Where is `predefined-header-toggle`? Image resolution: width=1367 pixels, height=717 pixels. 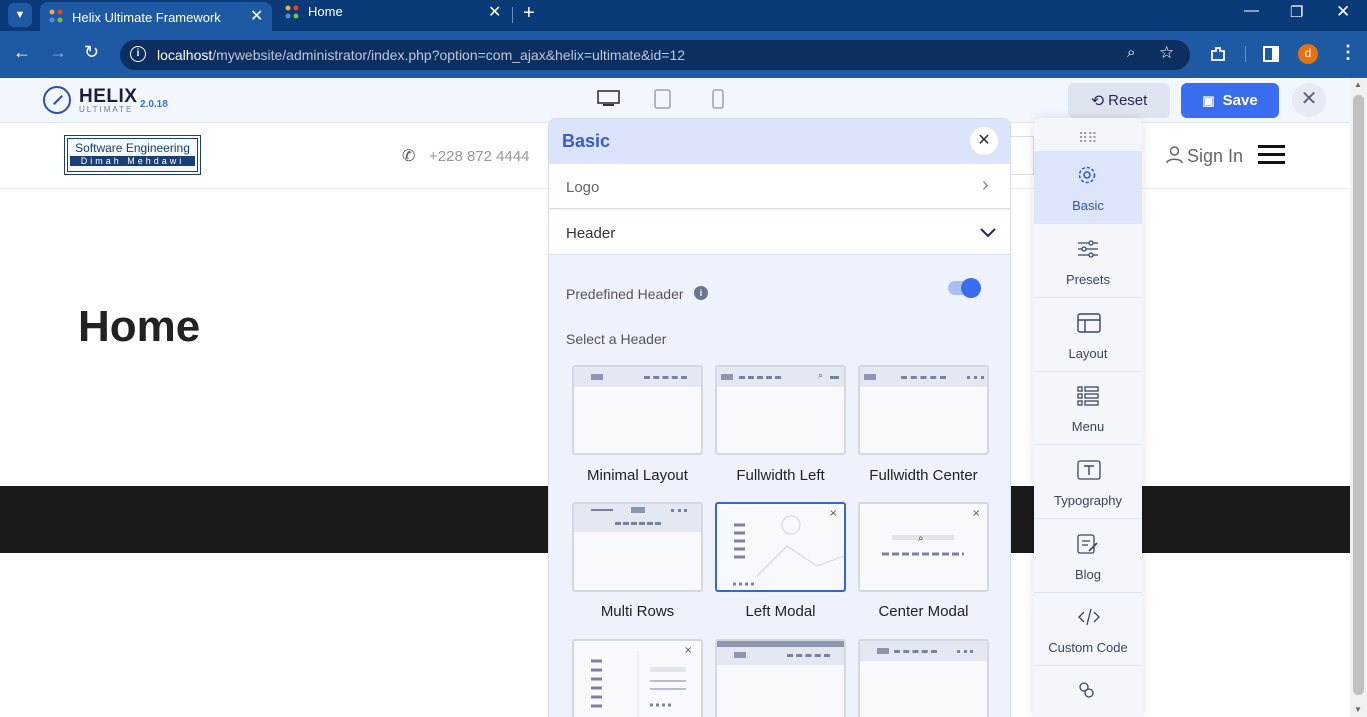
predefined-header-toggle is located at coordinates (964, 288).